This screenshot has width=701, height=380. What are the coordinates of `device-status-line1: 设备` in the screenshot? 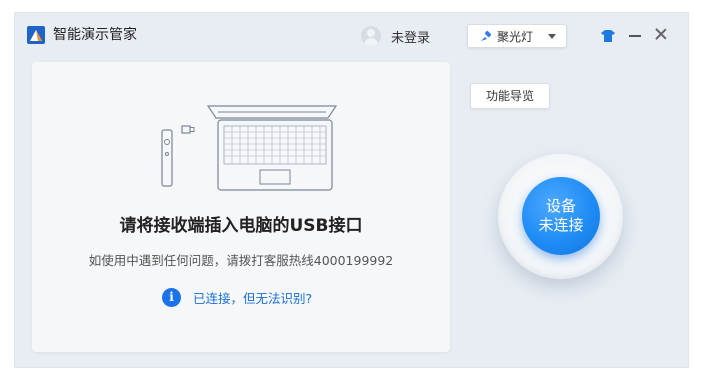 It's located at (560, 206).